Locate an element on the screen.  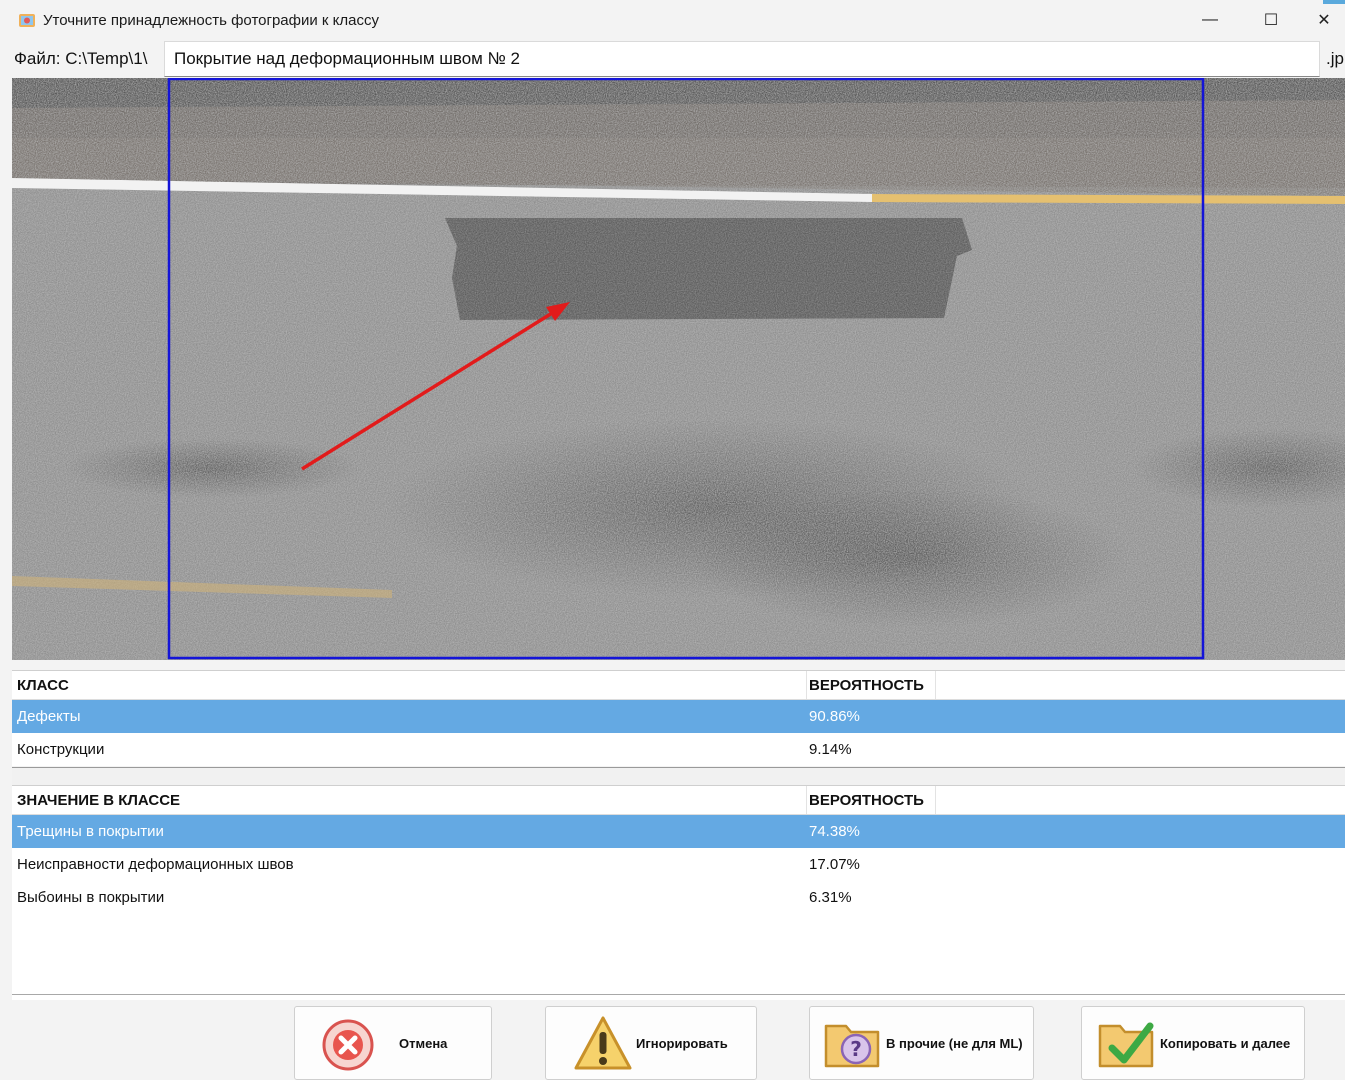
table-row: Дефекты 90.86% is located at coordinates (678, 716).